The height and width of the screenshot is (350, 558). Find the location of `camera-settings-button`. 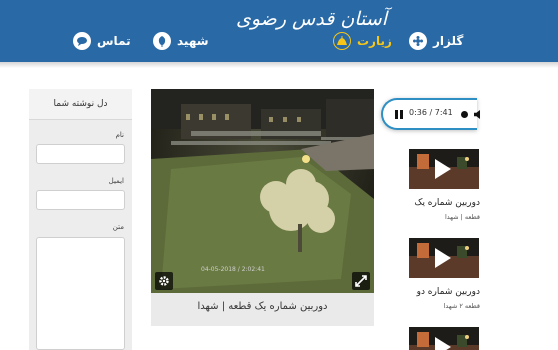

camera-settings-button is located at coordinates (164, 281).